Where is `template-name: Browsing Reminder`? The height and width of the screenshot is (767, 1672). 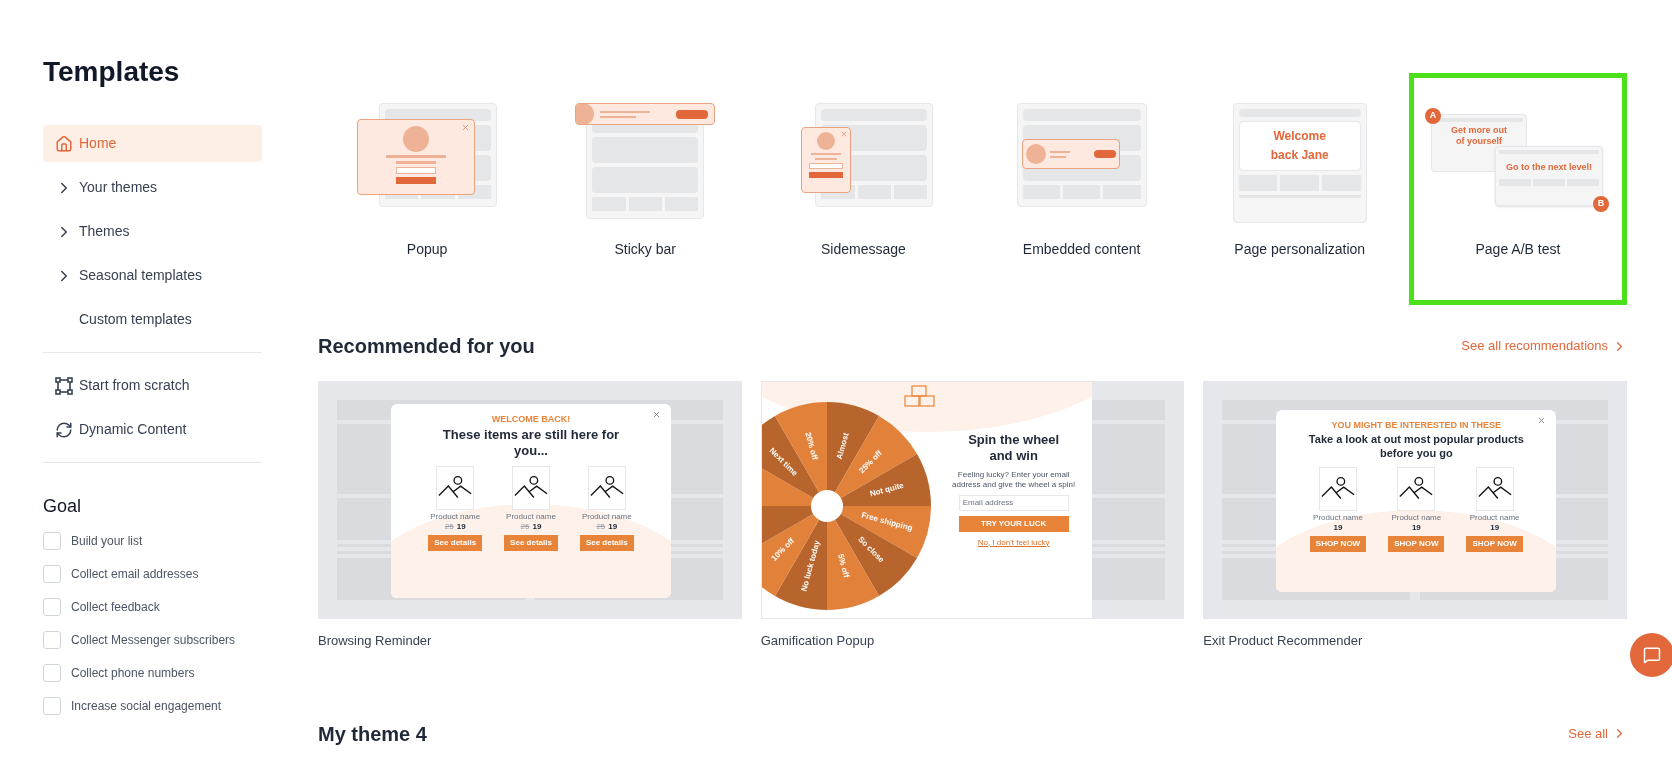 template-name: Browsing Reminder is located at coordinates (375, 641).